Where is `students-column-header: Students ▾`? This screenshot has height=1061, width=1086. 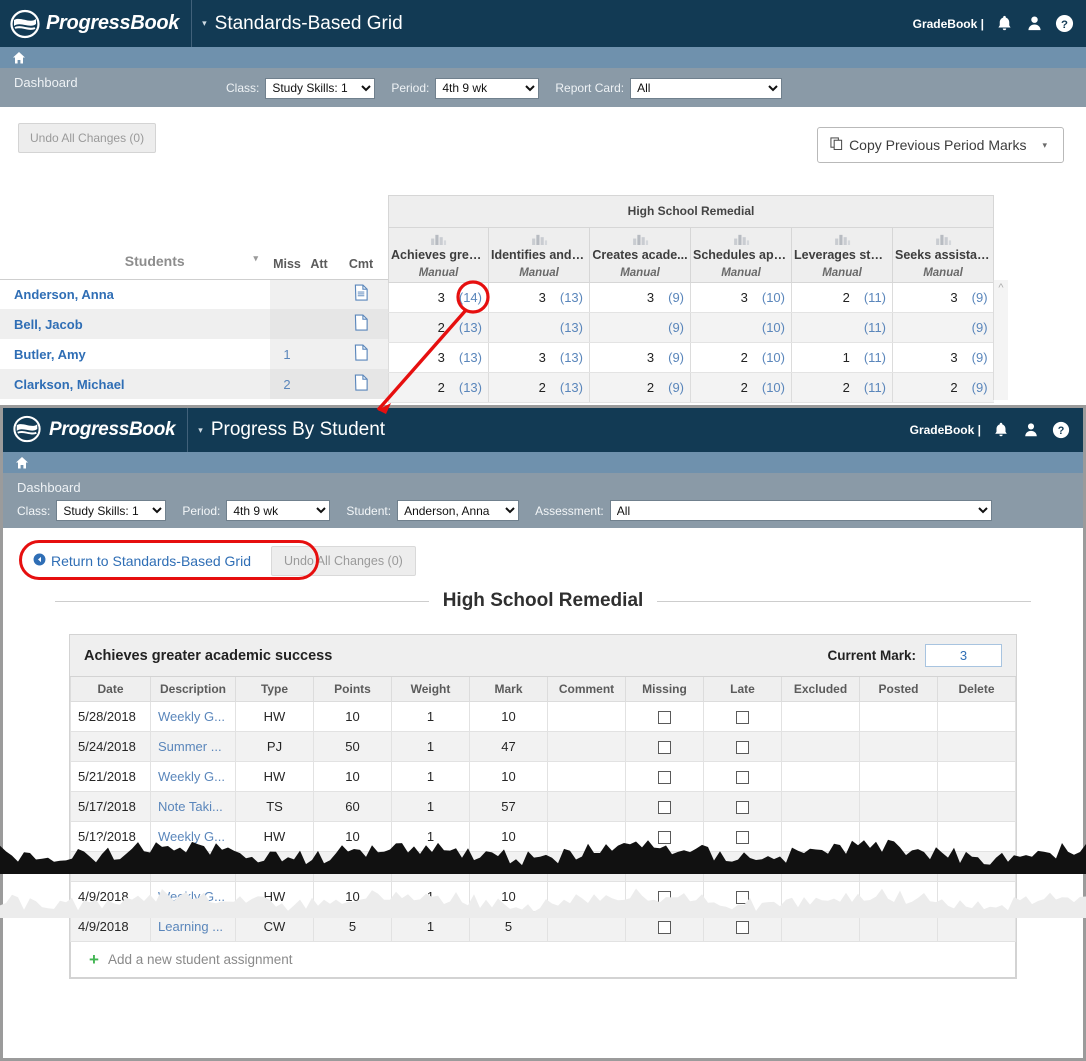
students-column-header: Students ▾ is located at coordinates (135, 237).